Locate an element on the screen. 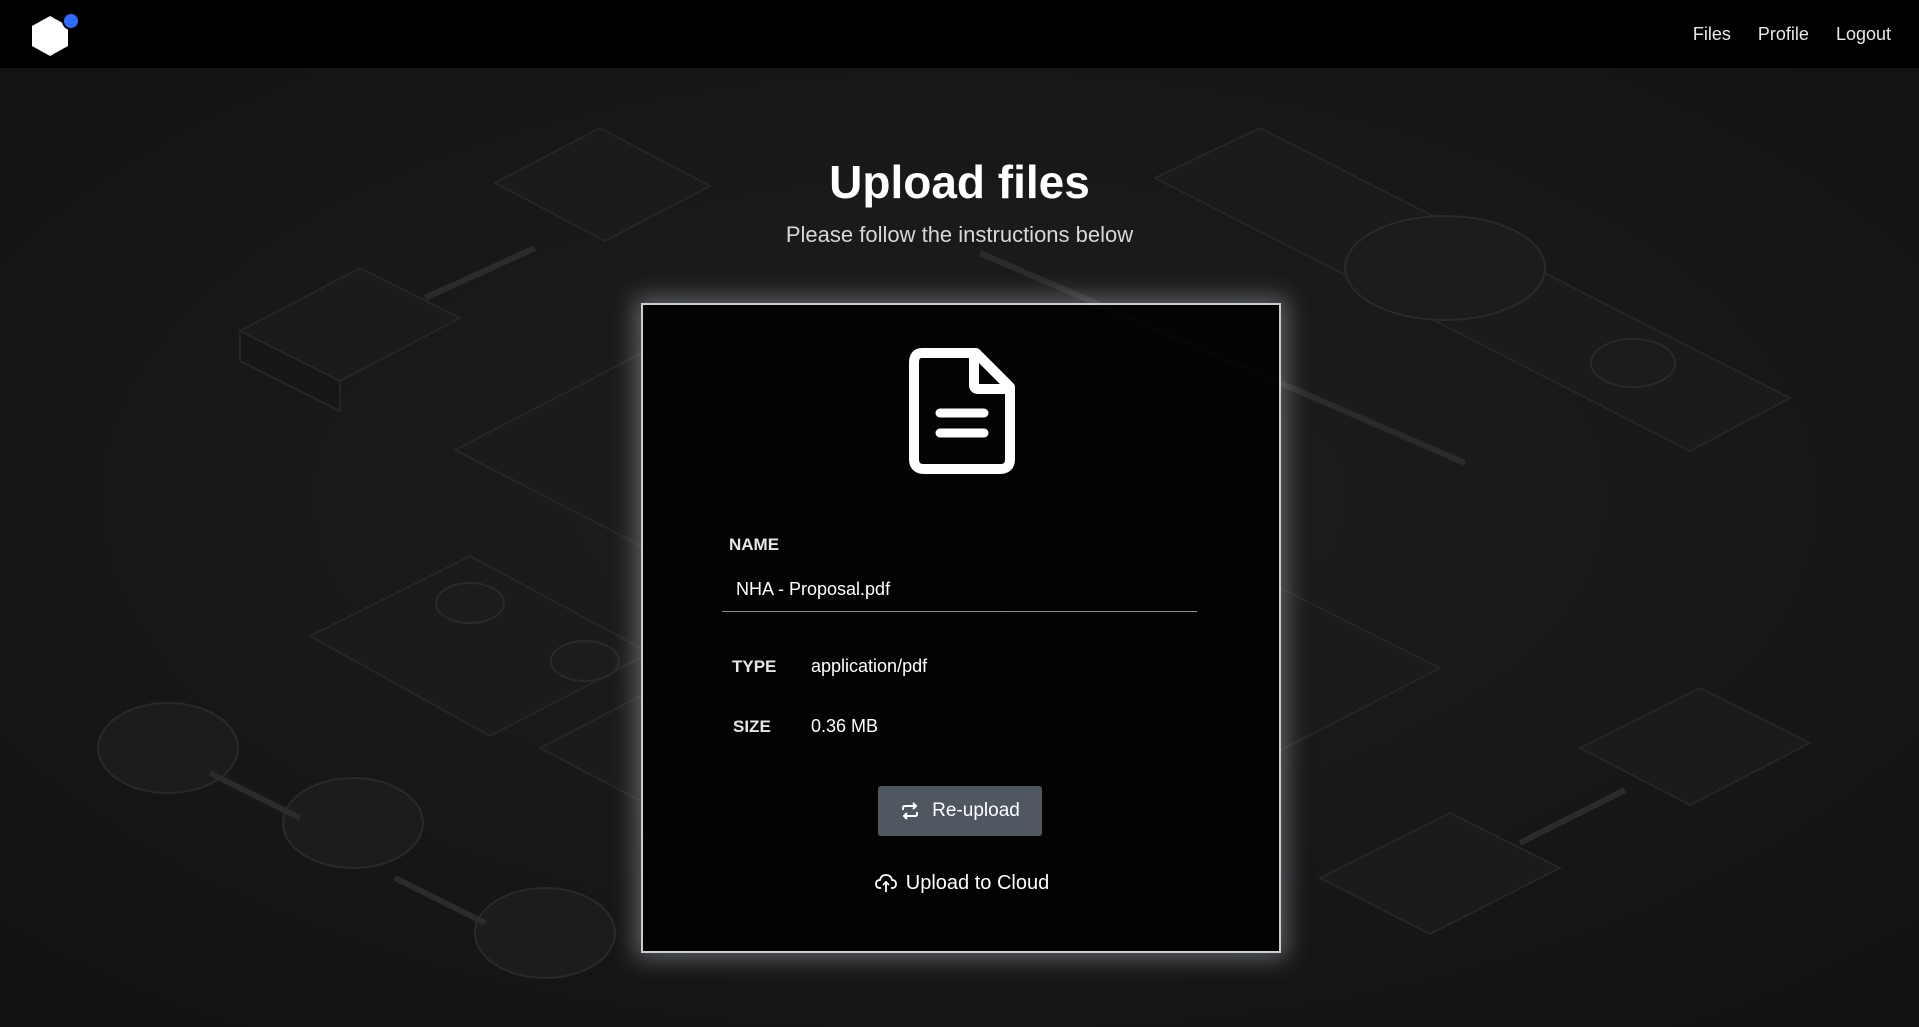 Image resolution: width=1919 pixels, height=1027 pixels. top-navbar: Files Profile Logout is located at coordinates (959, 34).